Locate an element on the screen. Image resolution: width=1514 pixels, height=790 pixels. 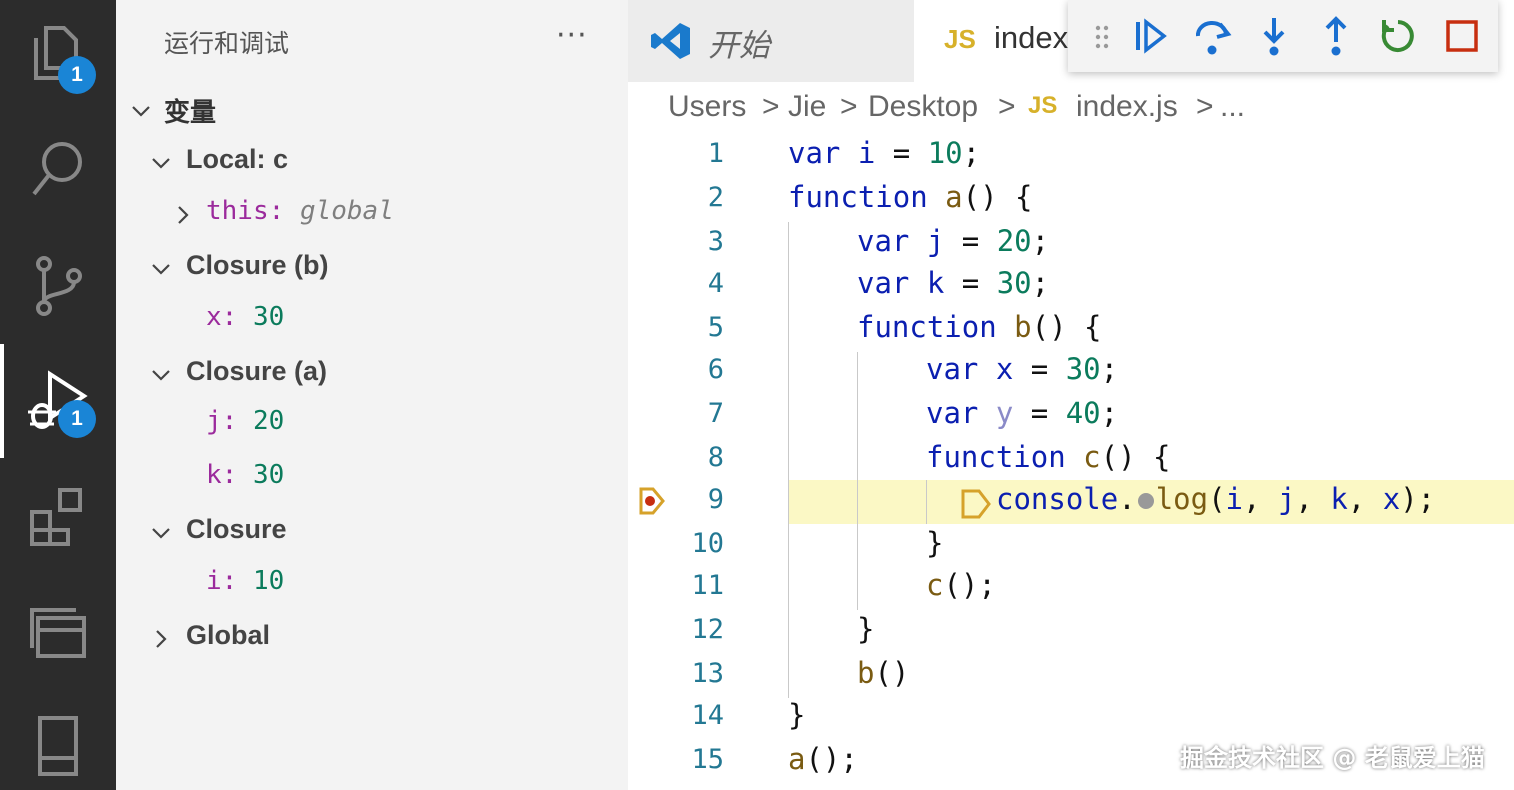
scope-label: Local: c is located at coordinates (237, 159).